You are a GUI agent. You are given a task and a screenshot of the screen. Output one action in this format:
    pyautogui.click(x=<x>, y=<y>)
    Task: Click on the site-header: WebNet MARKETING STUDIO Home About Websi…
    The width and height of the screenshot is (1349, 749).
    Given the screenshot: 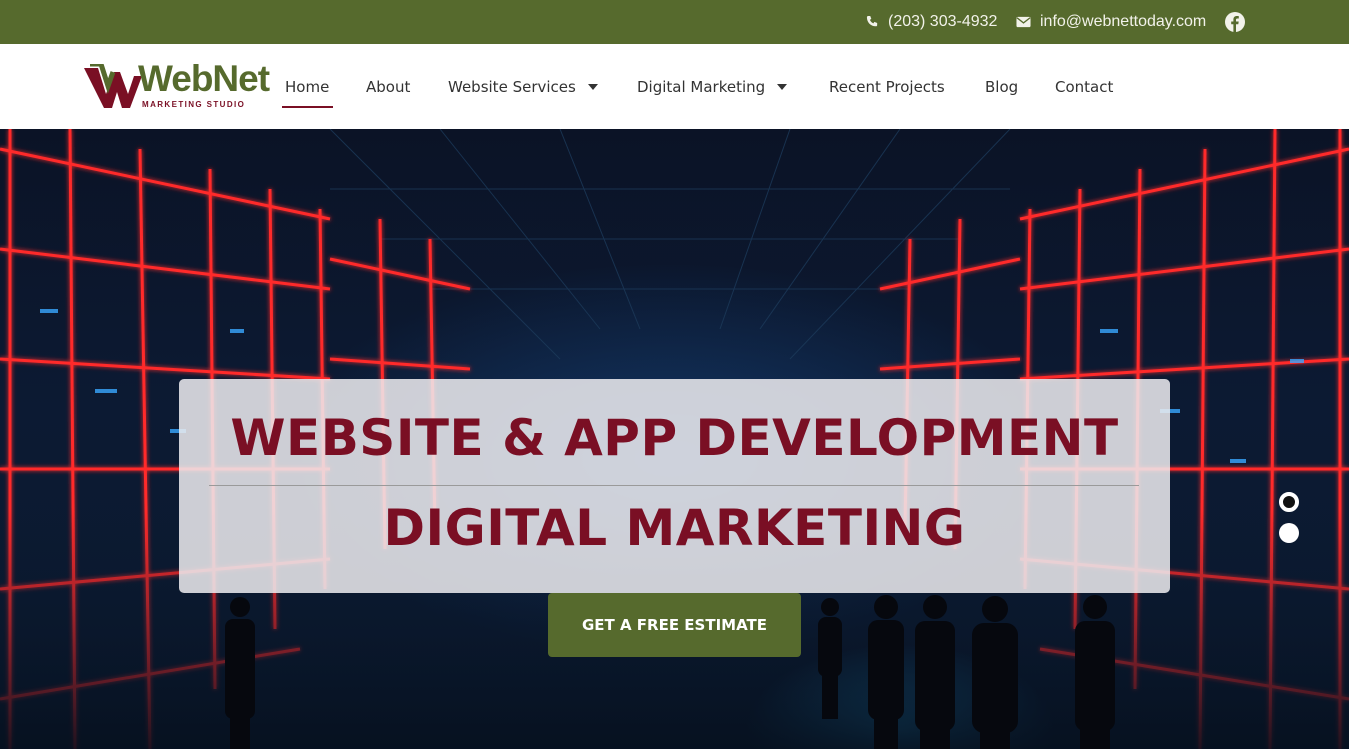 What is the action you would take?
    pyautogui.click(x=674, y=86)
    